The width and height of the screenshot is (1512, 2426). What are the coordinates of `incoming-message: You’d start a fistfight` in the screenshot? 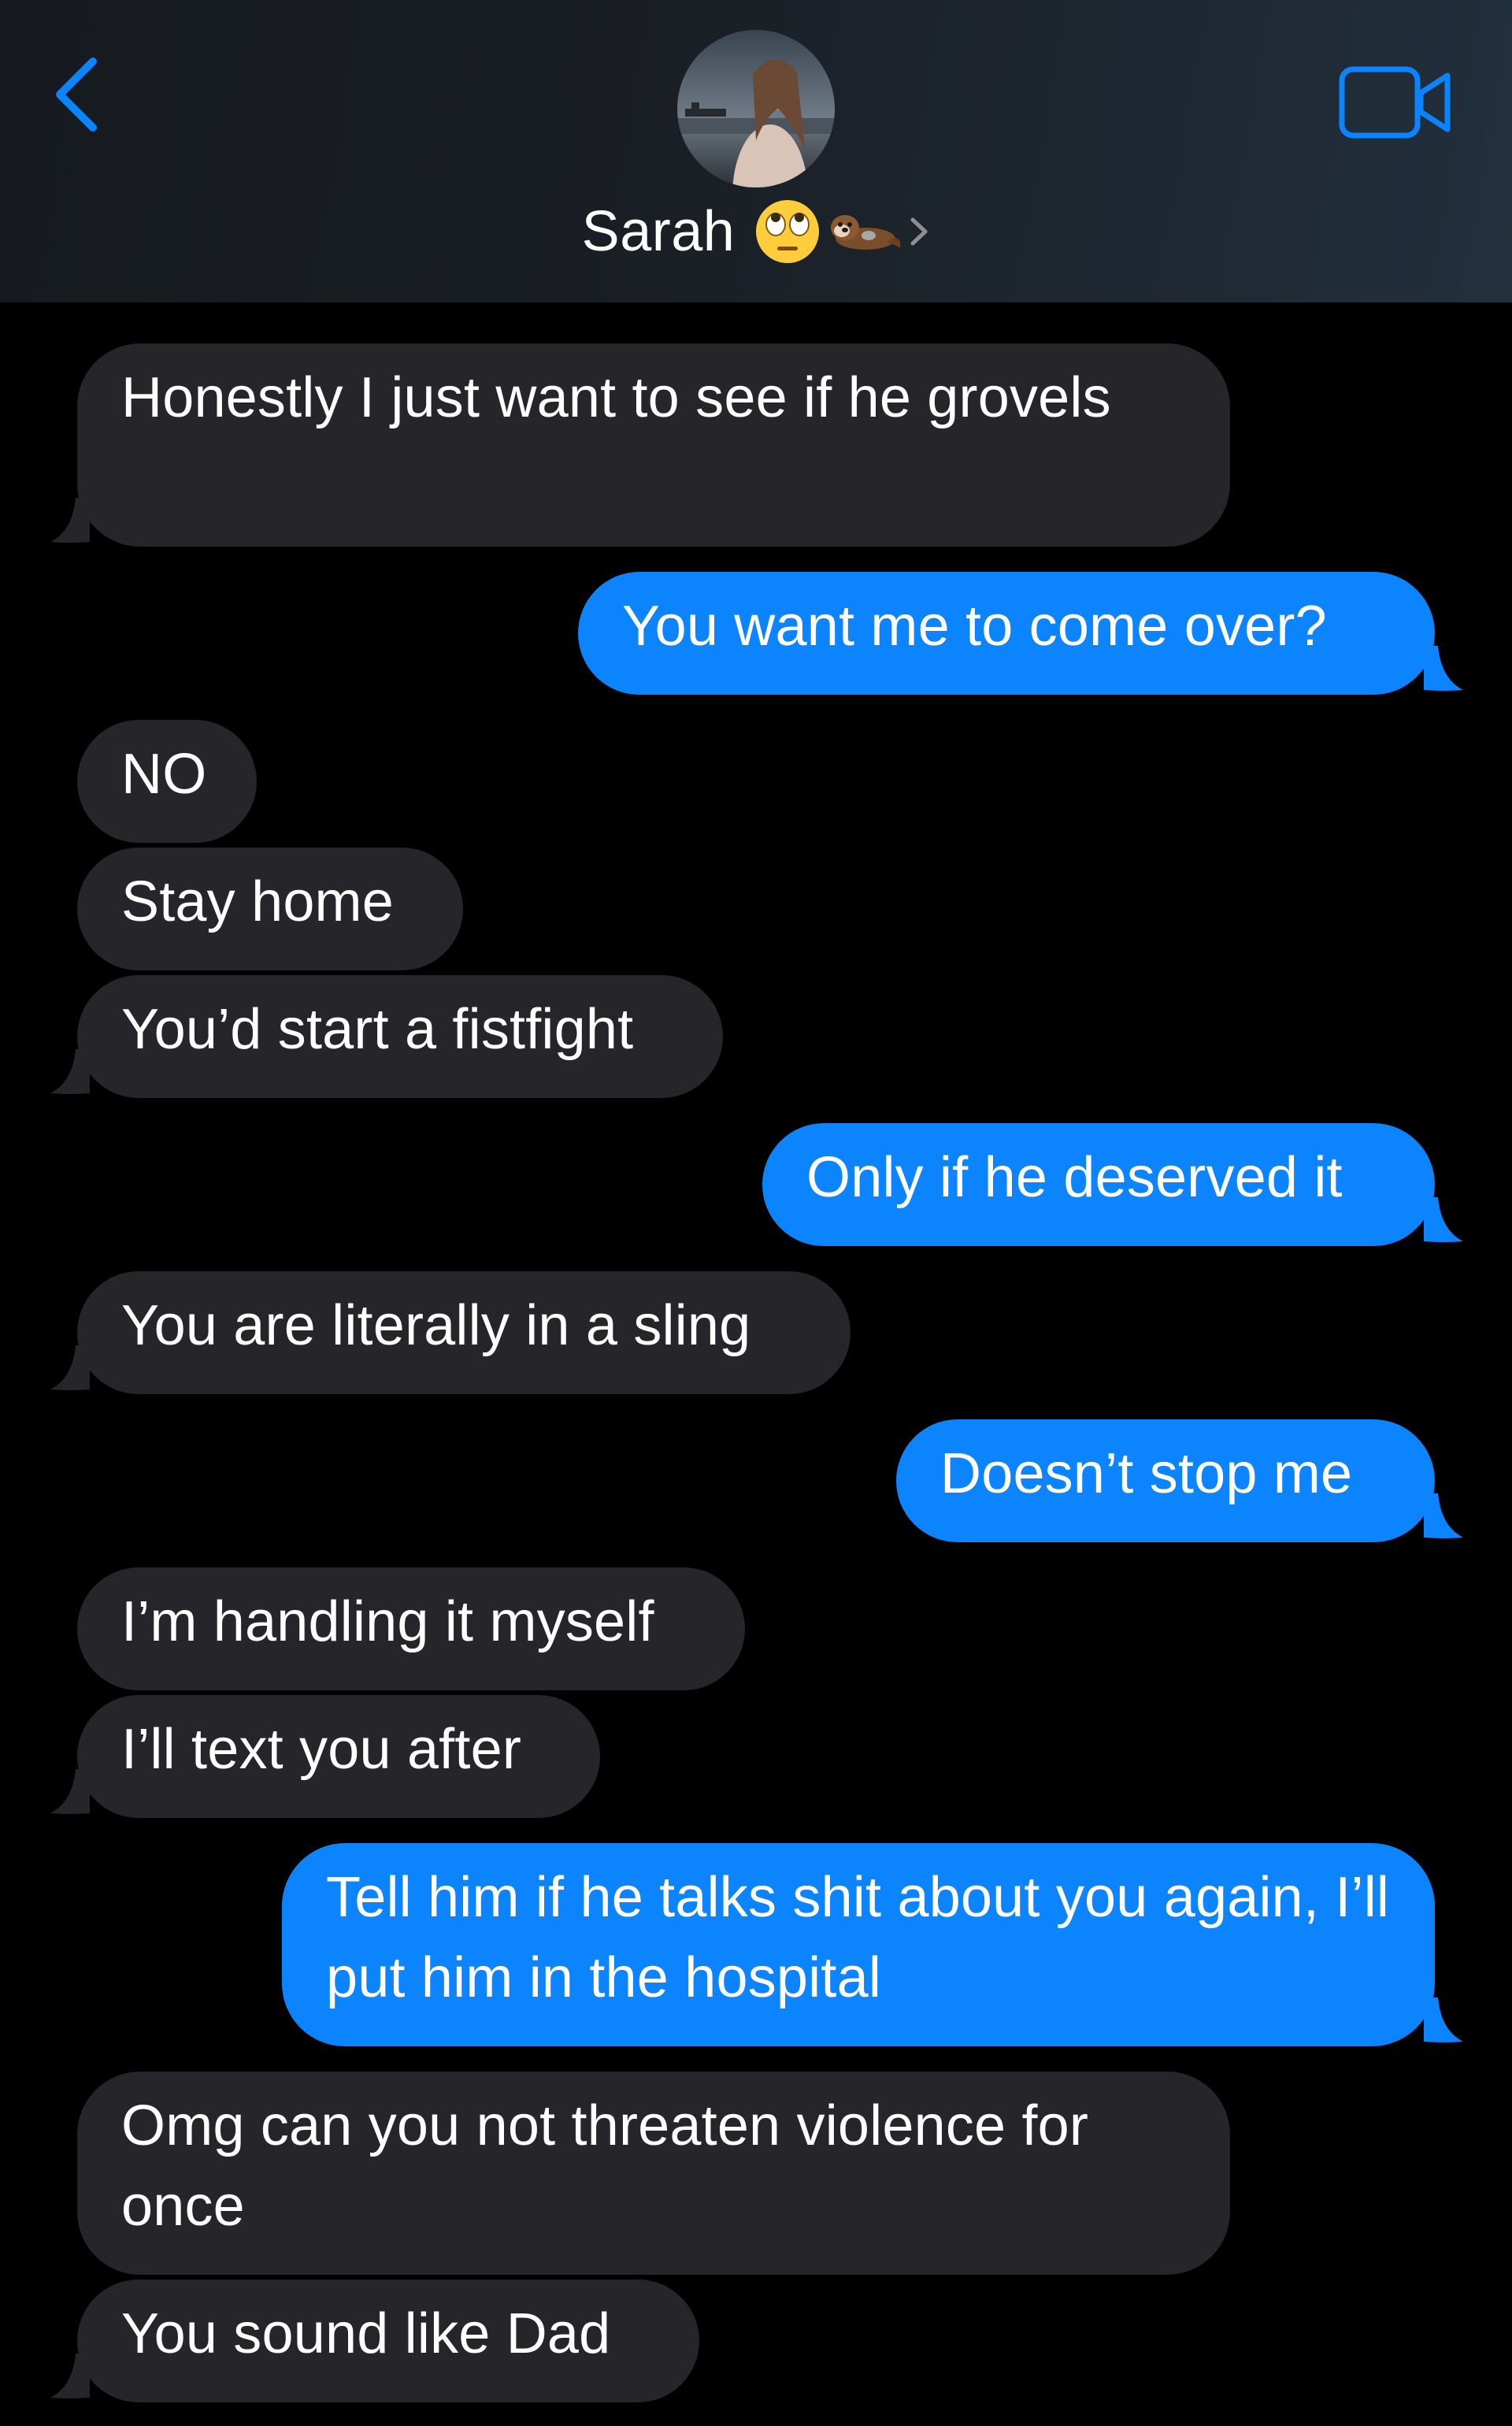 It's located at (400, 1036).